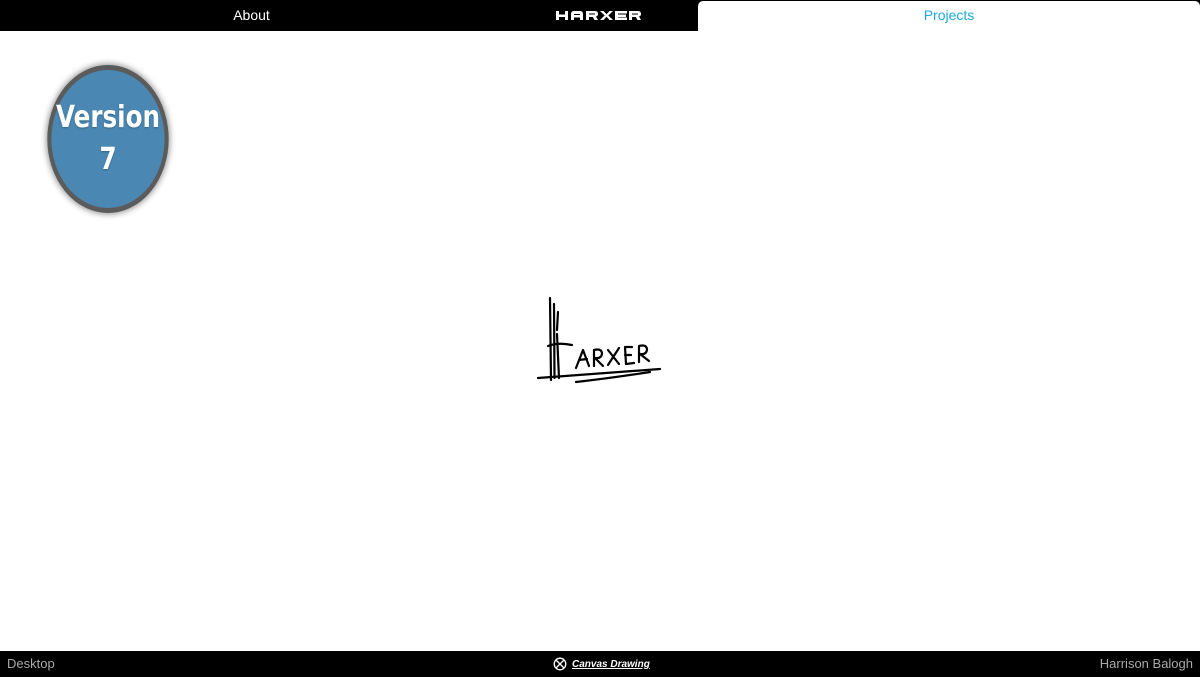 The width and height of the screenshot is (1200, 677). What do you see at coordinates (560, 664) in the screenshot?
I see `crossed-circle-icon` at bounding box center [560, 664].